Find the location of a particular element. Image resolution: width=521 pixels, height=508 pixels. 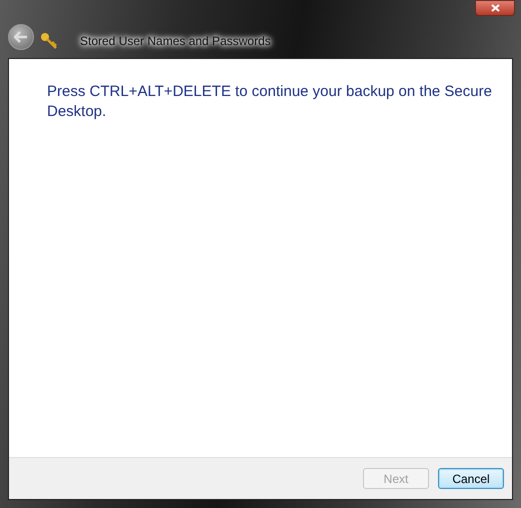

close-button is located at coordinates (495, 8).